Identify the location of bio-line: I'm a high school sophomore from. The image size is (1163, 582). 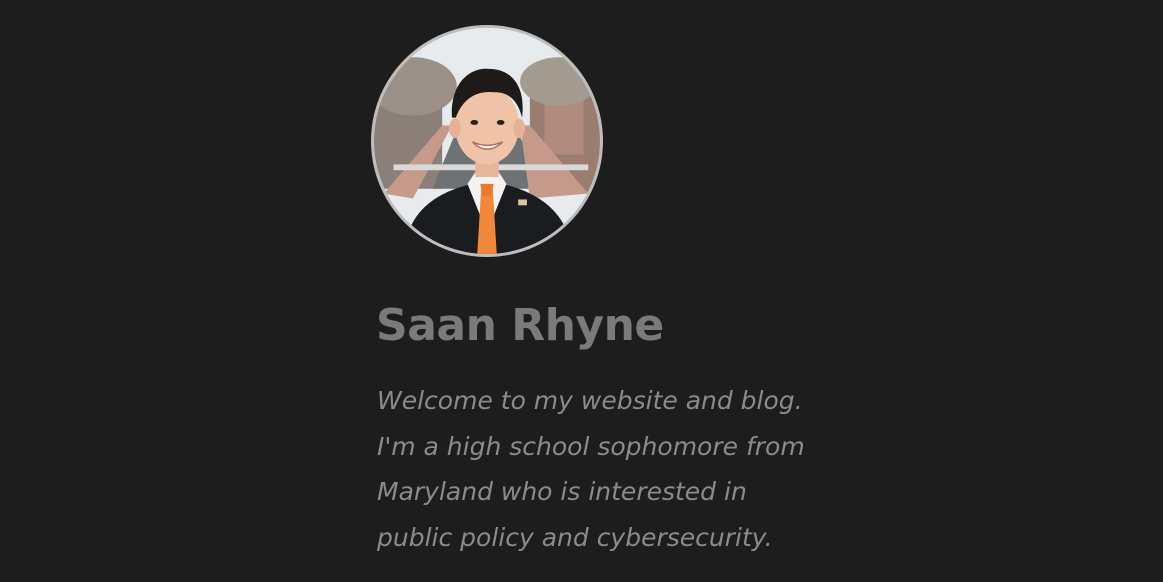
(591, 446).